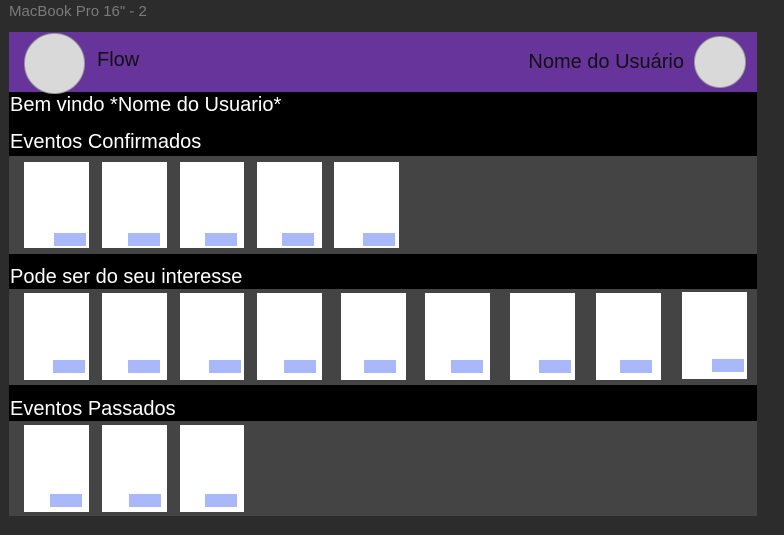 The width and height of the screenshot is (784, 535). I want to click on frame-label: MacBook Pro 16" - 2, so click(78, 11).